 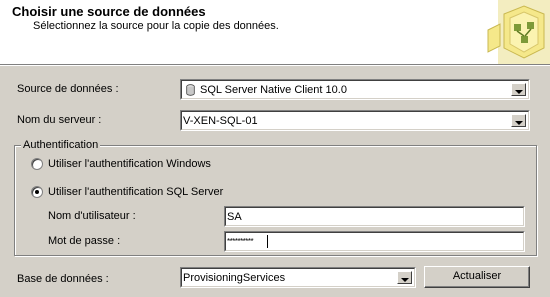 I want to click on server-name-value: V-XEN-SQL-01, so click(x=220, y=121).